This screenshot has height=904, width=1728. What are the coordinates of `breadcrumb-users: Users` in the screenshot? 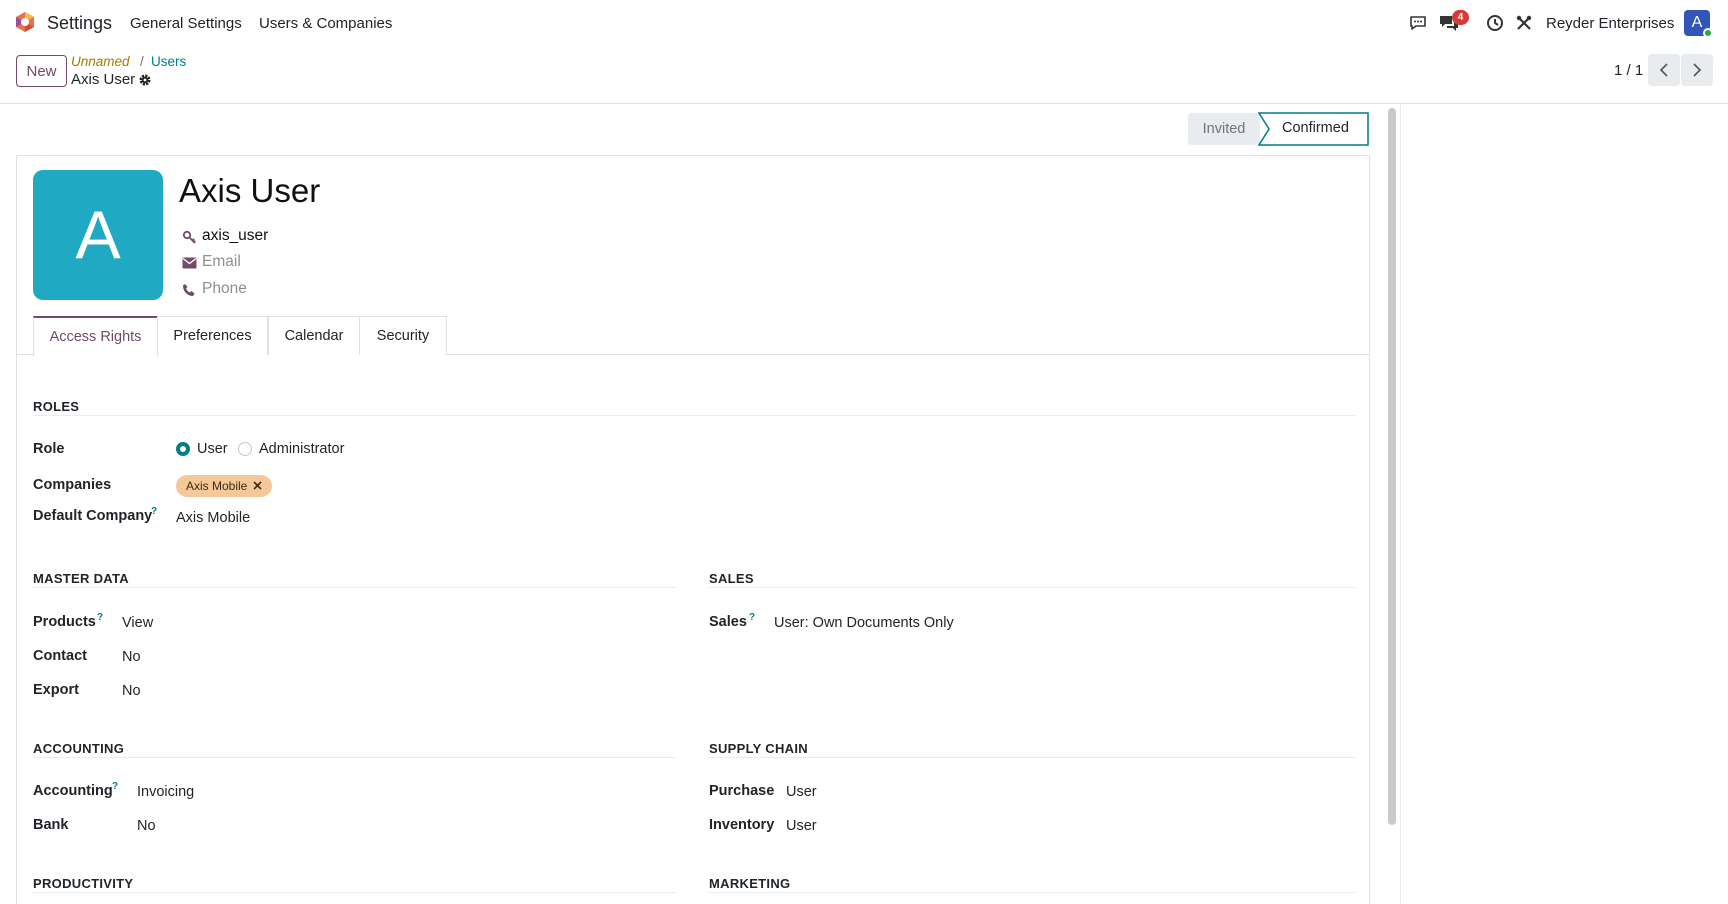 It's located at (168, 61).